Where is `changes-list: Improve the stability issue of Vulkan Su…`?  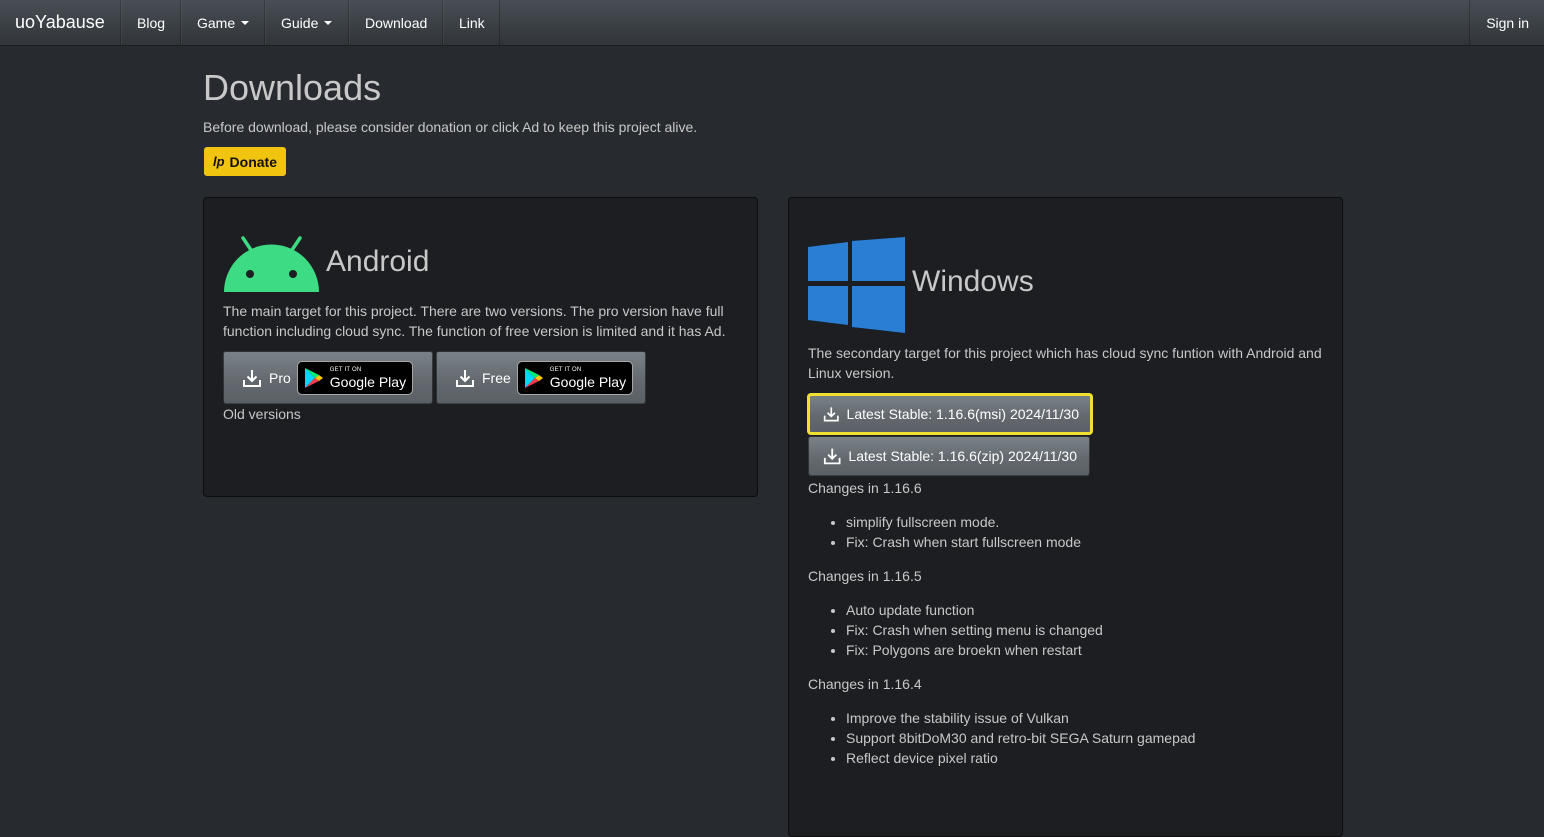
changes-list: Improve the stability issue of Vulkan Su… is located at coordinates (1011, 738).